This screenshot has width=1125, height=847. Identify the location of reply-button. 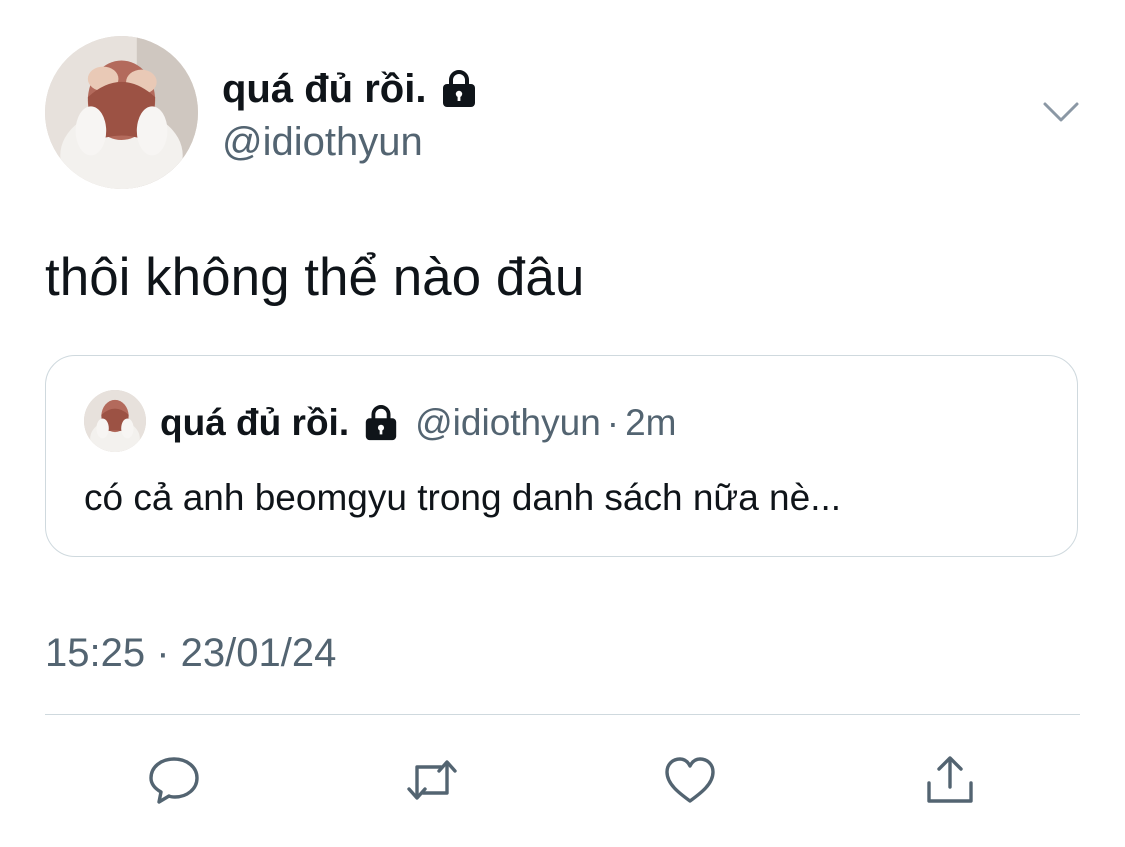
(174, 780).